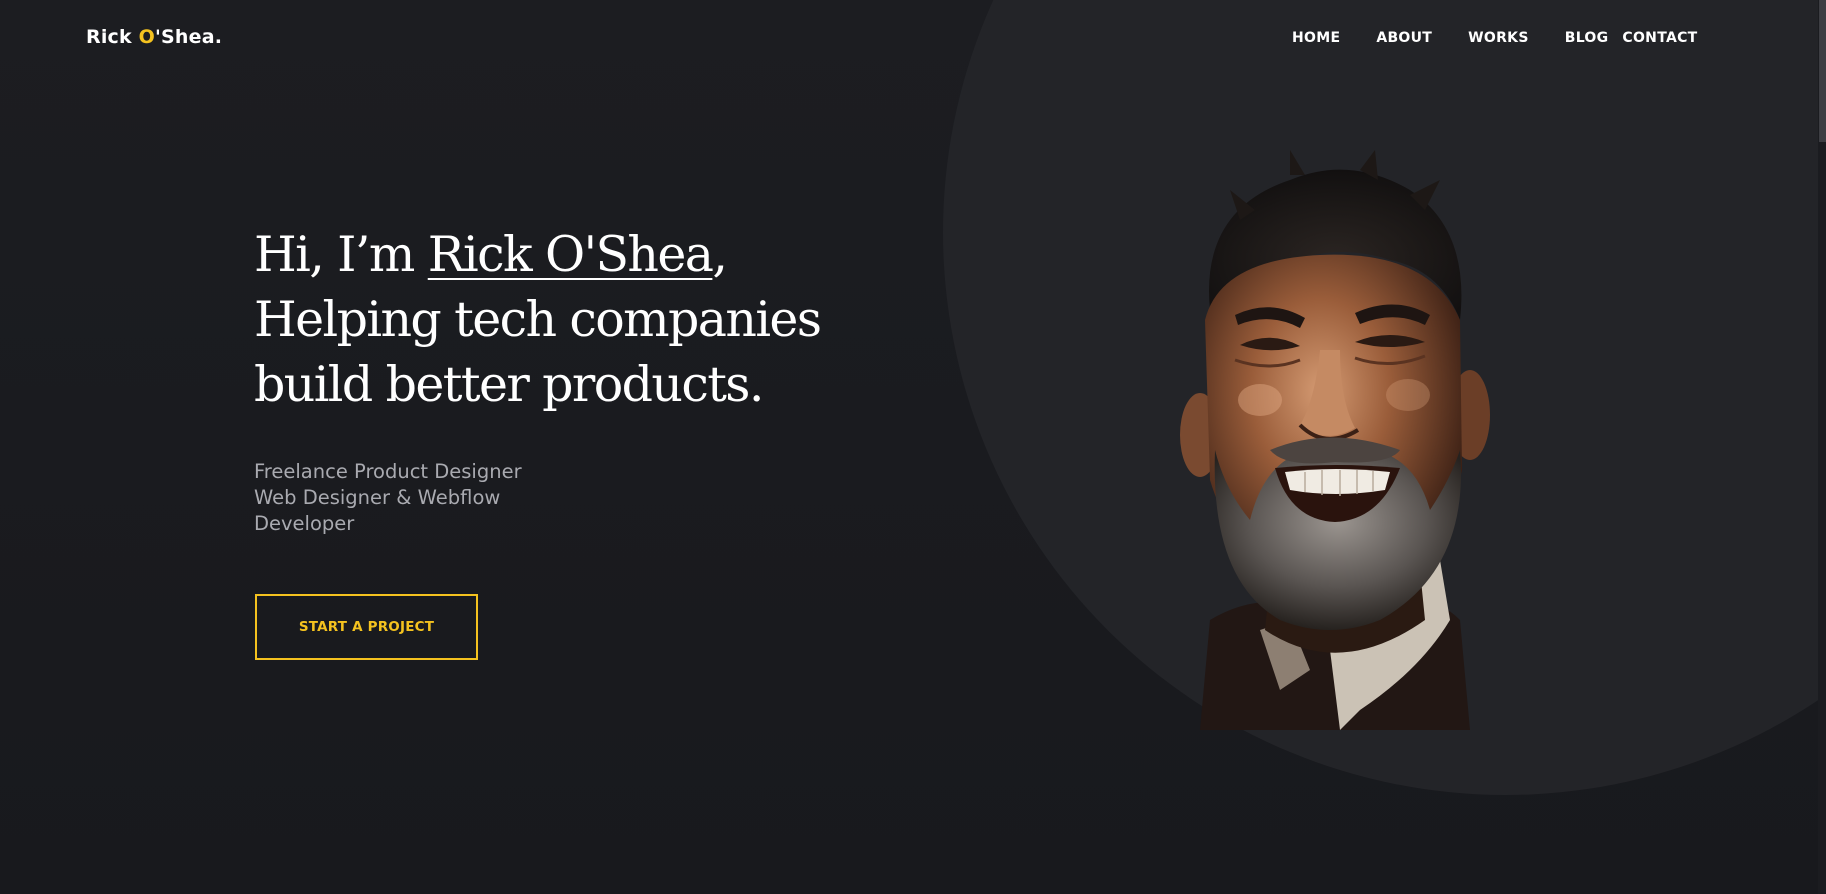  What do you see at coordinates (1404, 38) in the screenshot?
I see `nav-about: ABOUT` at bounding box center [1404, 38].